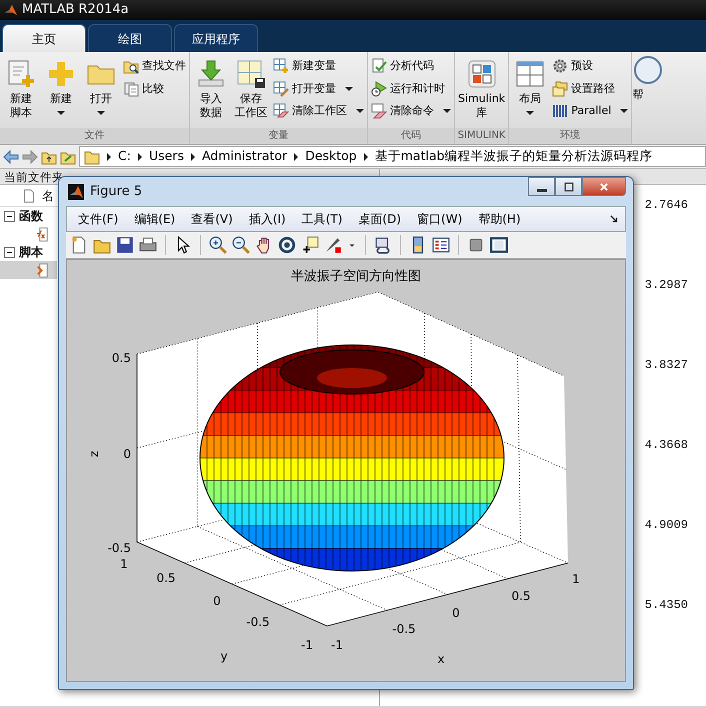 The height and width of the screenshot is (707, 706). What do you see at coordinates (513, 156) in the screenshot?
I see `breadcrumb-link: 基于matlab编程半波振子的矩量分析法源码程序` at bounding box center [513, 156].